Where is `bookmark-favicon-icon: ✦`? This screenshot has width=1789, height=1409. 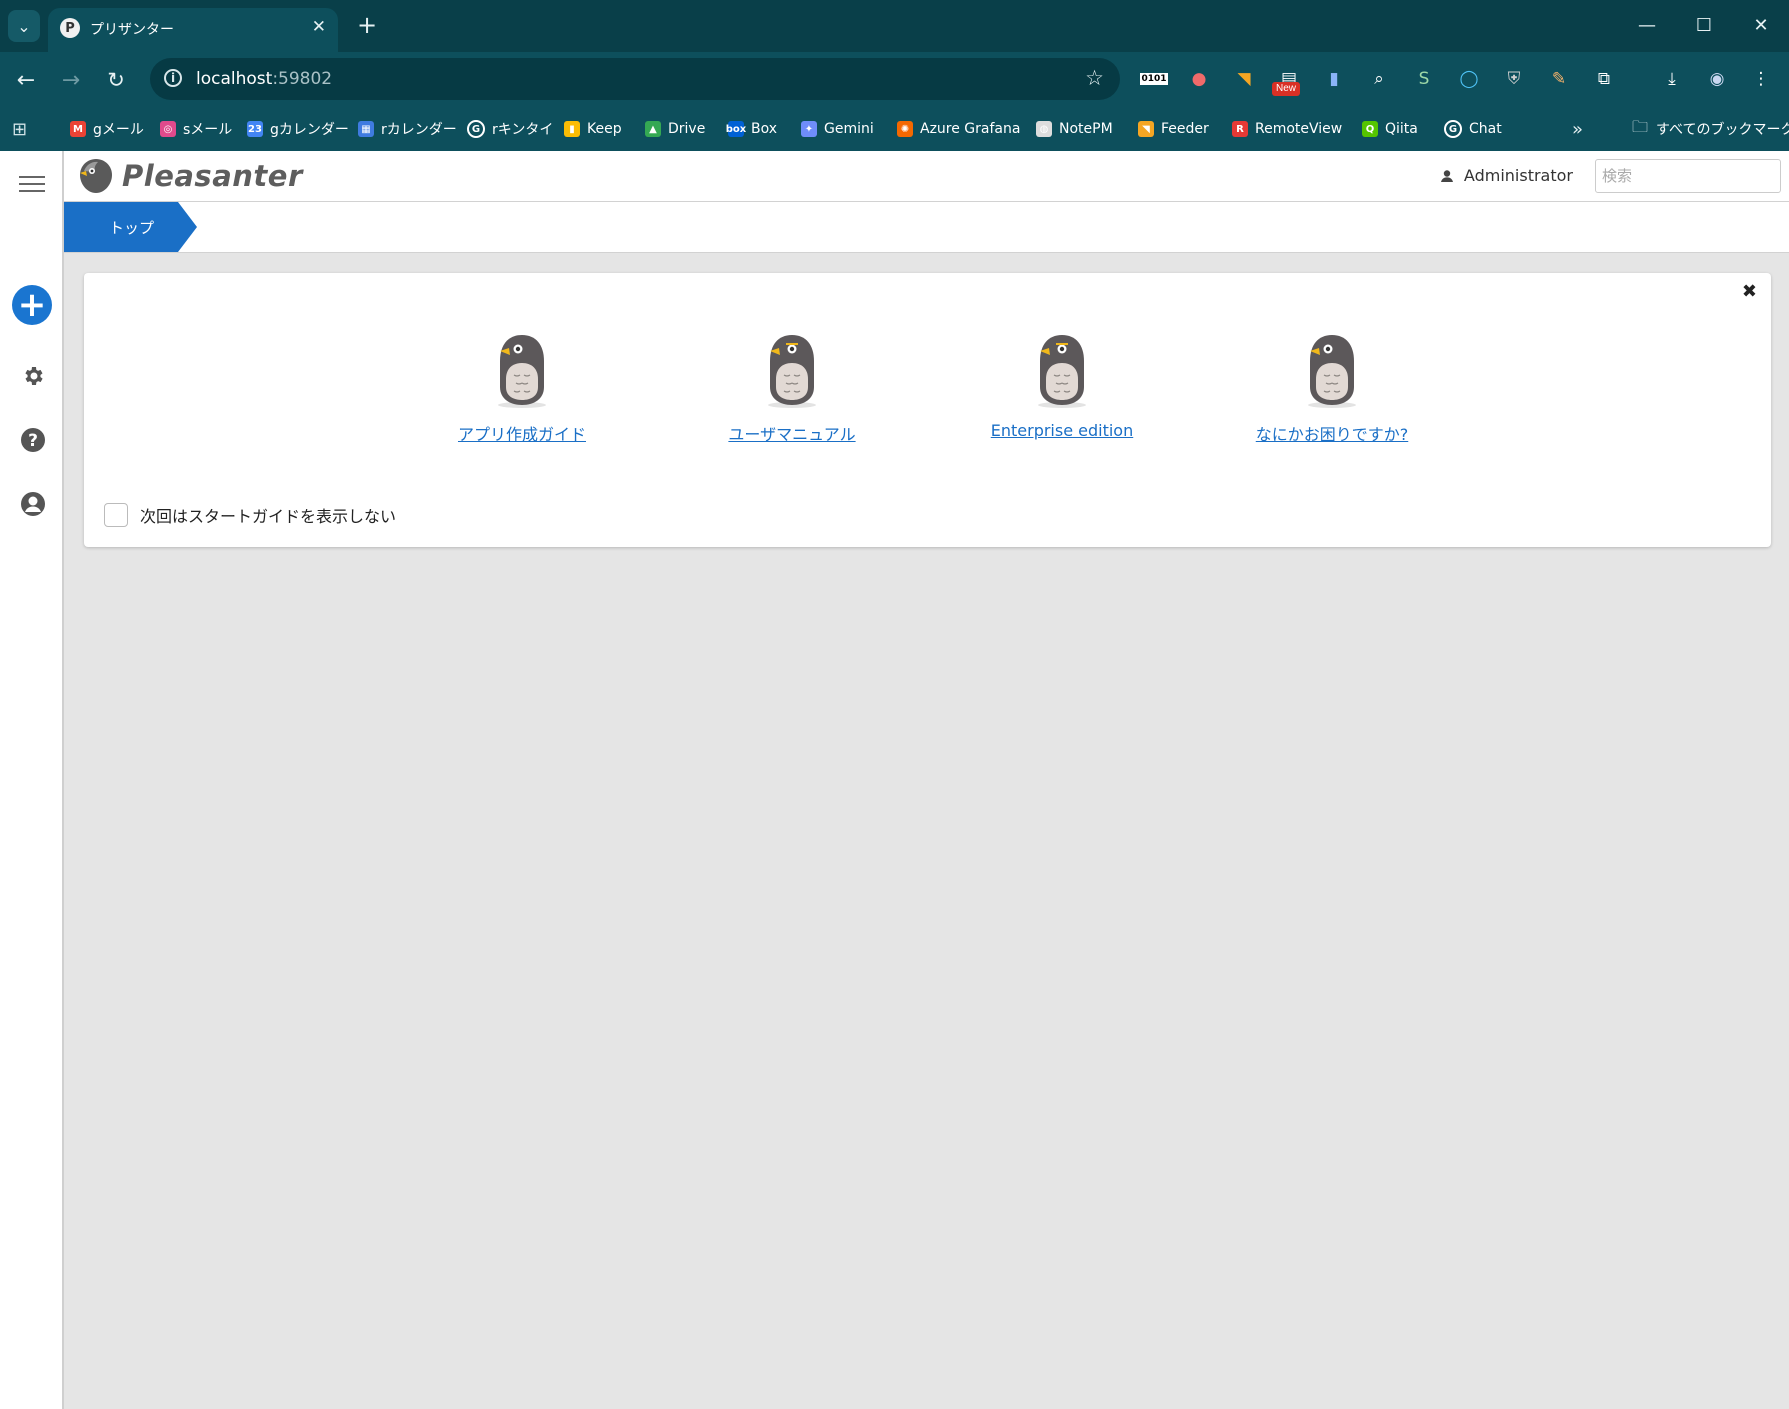 bookmark-favicon-icon: ✦ is located at coordinates (809, 129).